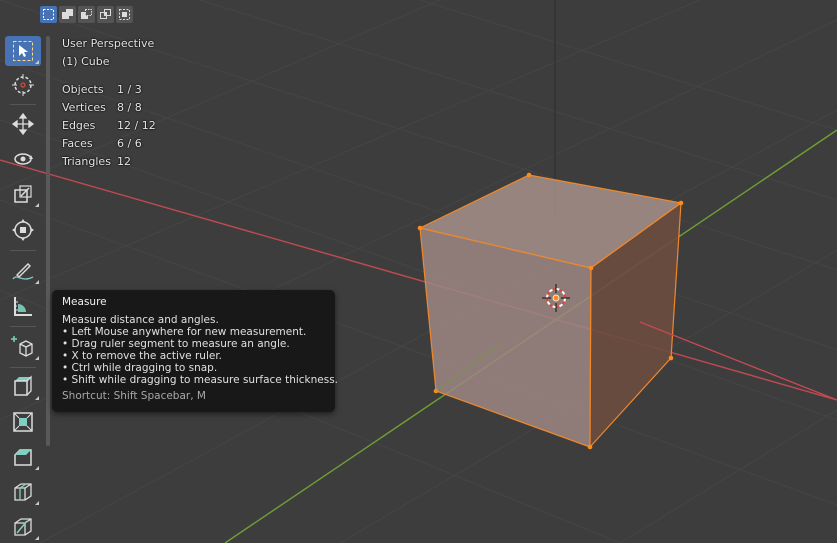 This screenshot has height=543, width=837. I want to click on scale-tool, so click(23, 194).